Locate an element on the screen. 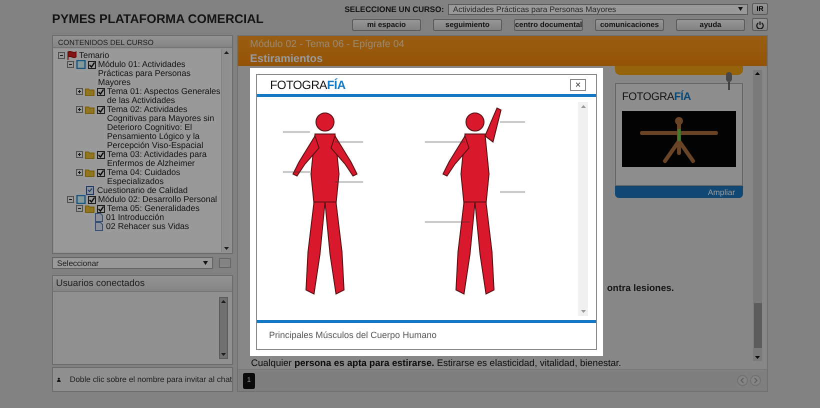 The height and width of the screenshot is (408, 820). course-label: SELECCIONE UN CURSO: is located at coordinates (393, 9).